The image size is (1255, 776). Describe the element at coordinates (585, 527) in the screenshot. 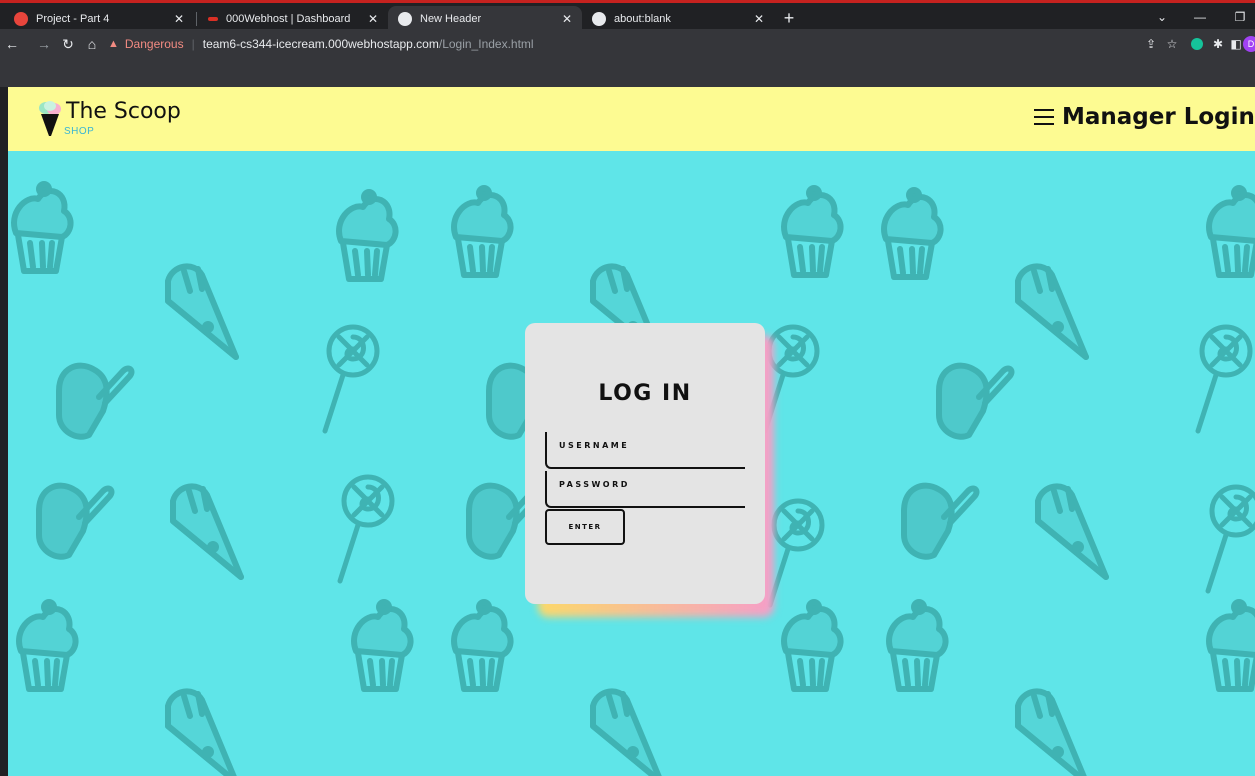

I see `enter-button: ENTER` at that location.